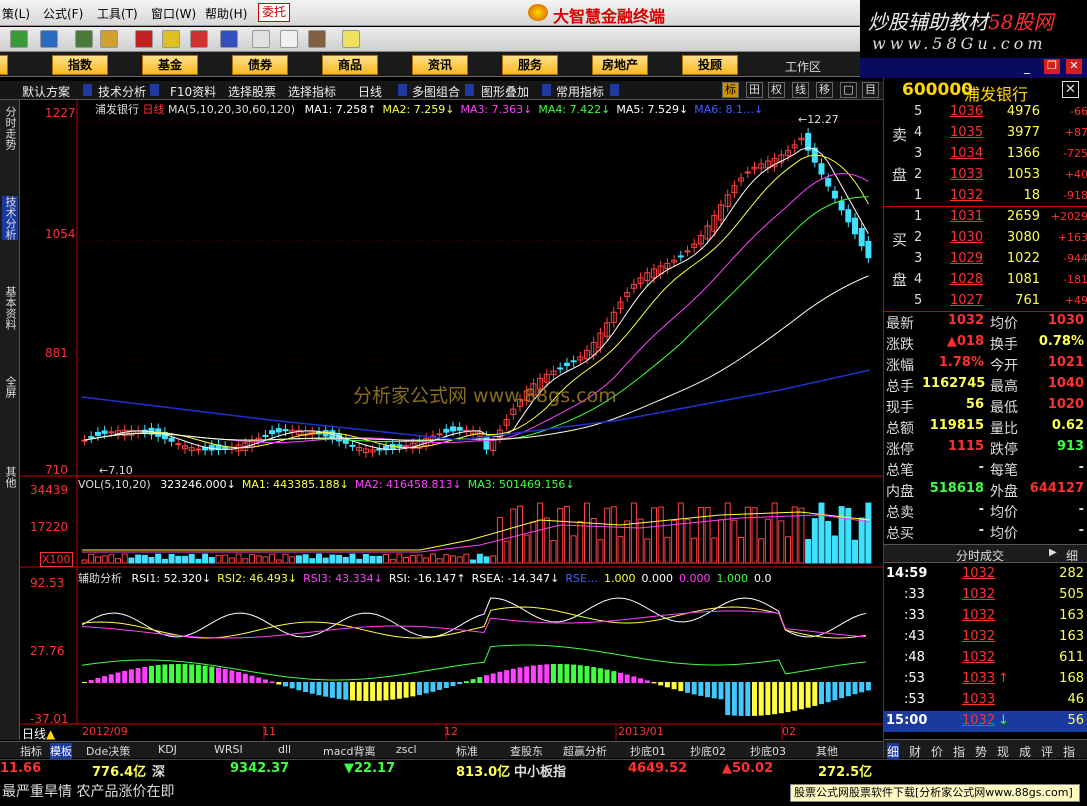 The height and width of the screenshot is (806, 1087). I want to click on menu-item-window: 窗口(W), so click(173, 13).